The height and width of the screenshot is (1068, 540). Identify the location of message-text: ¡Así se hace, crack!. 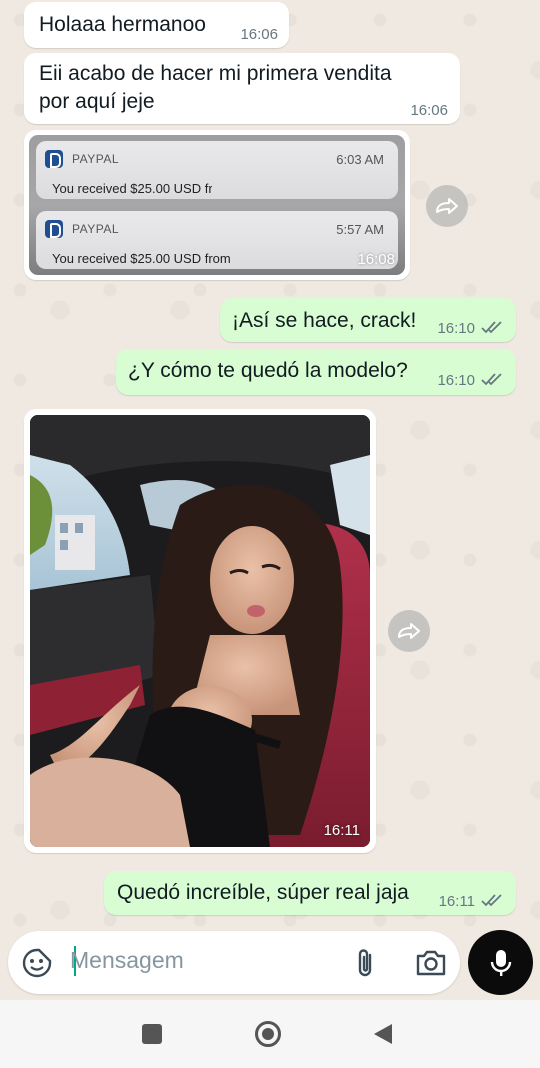
(324, 320).